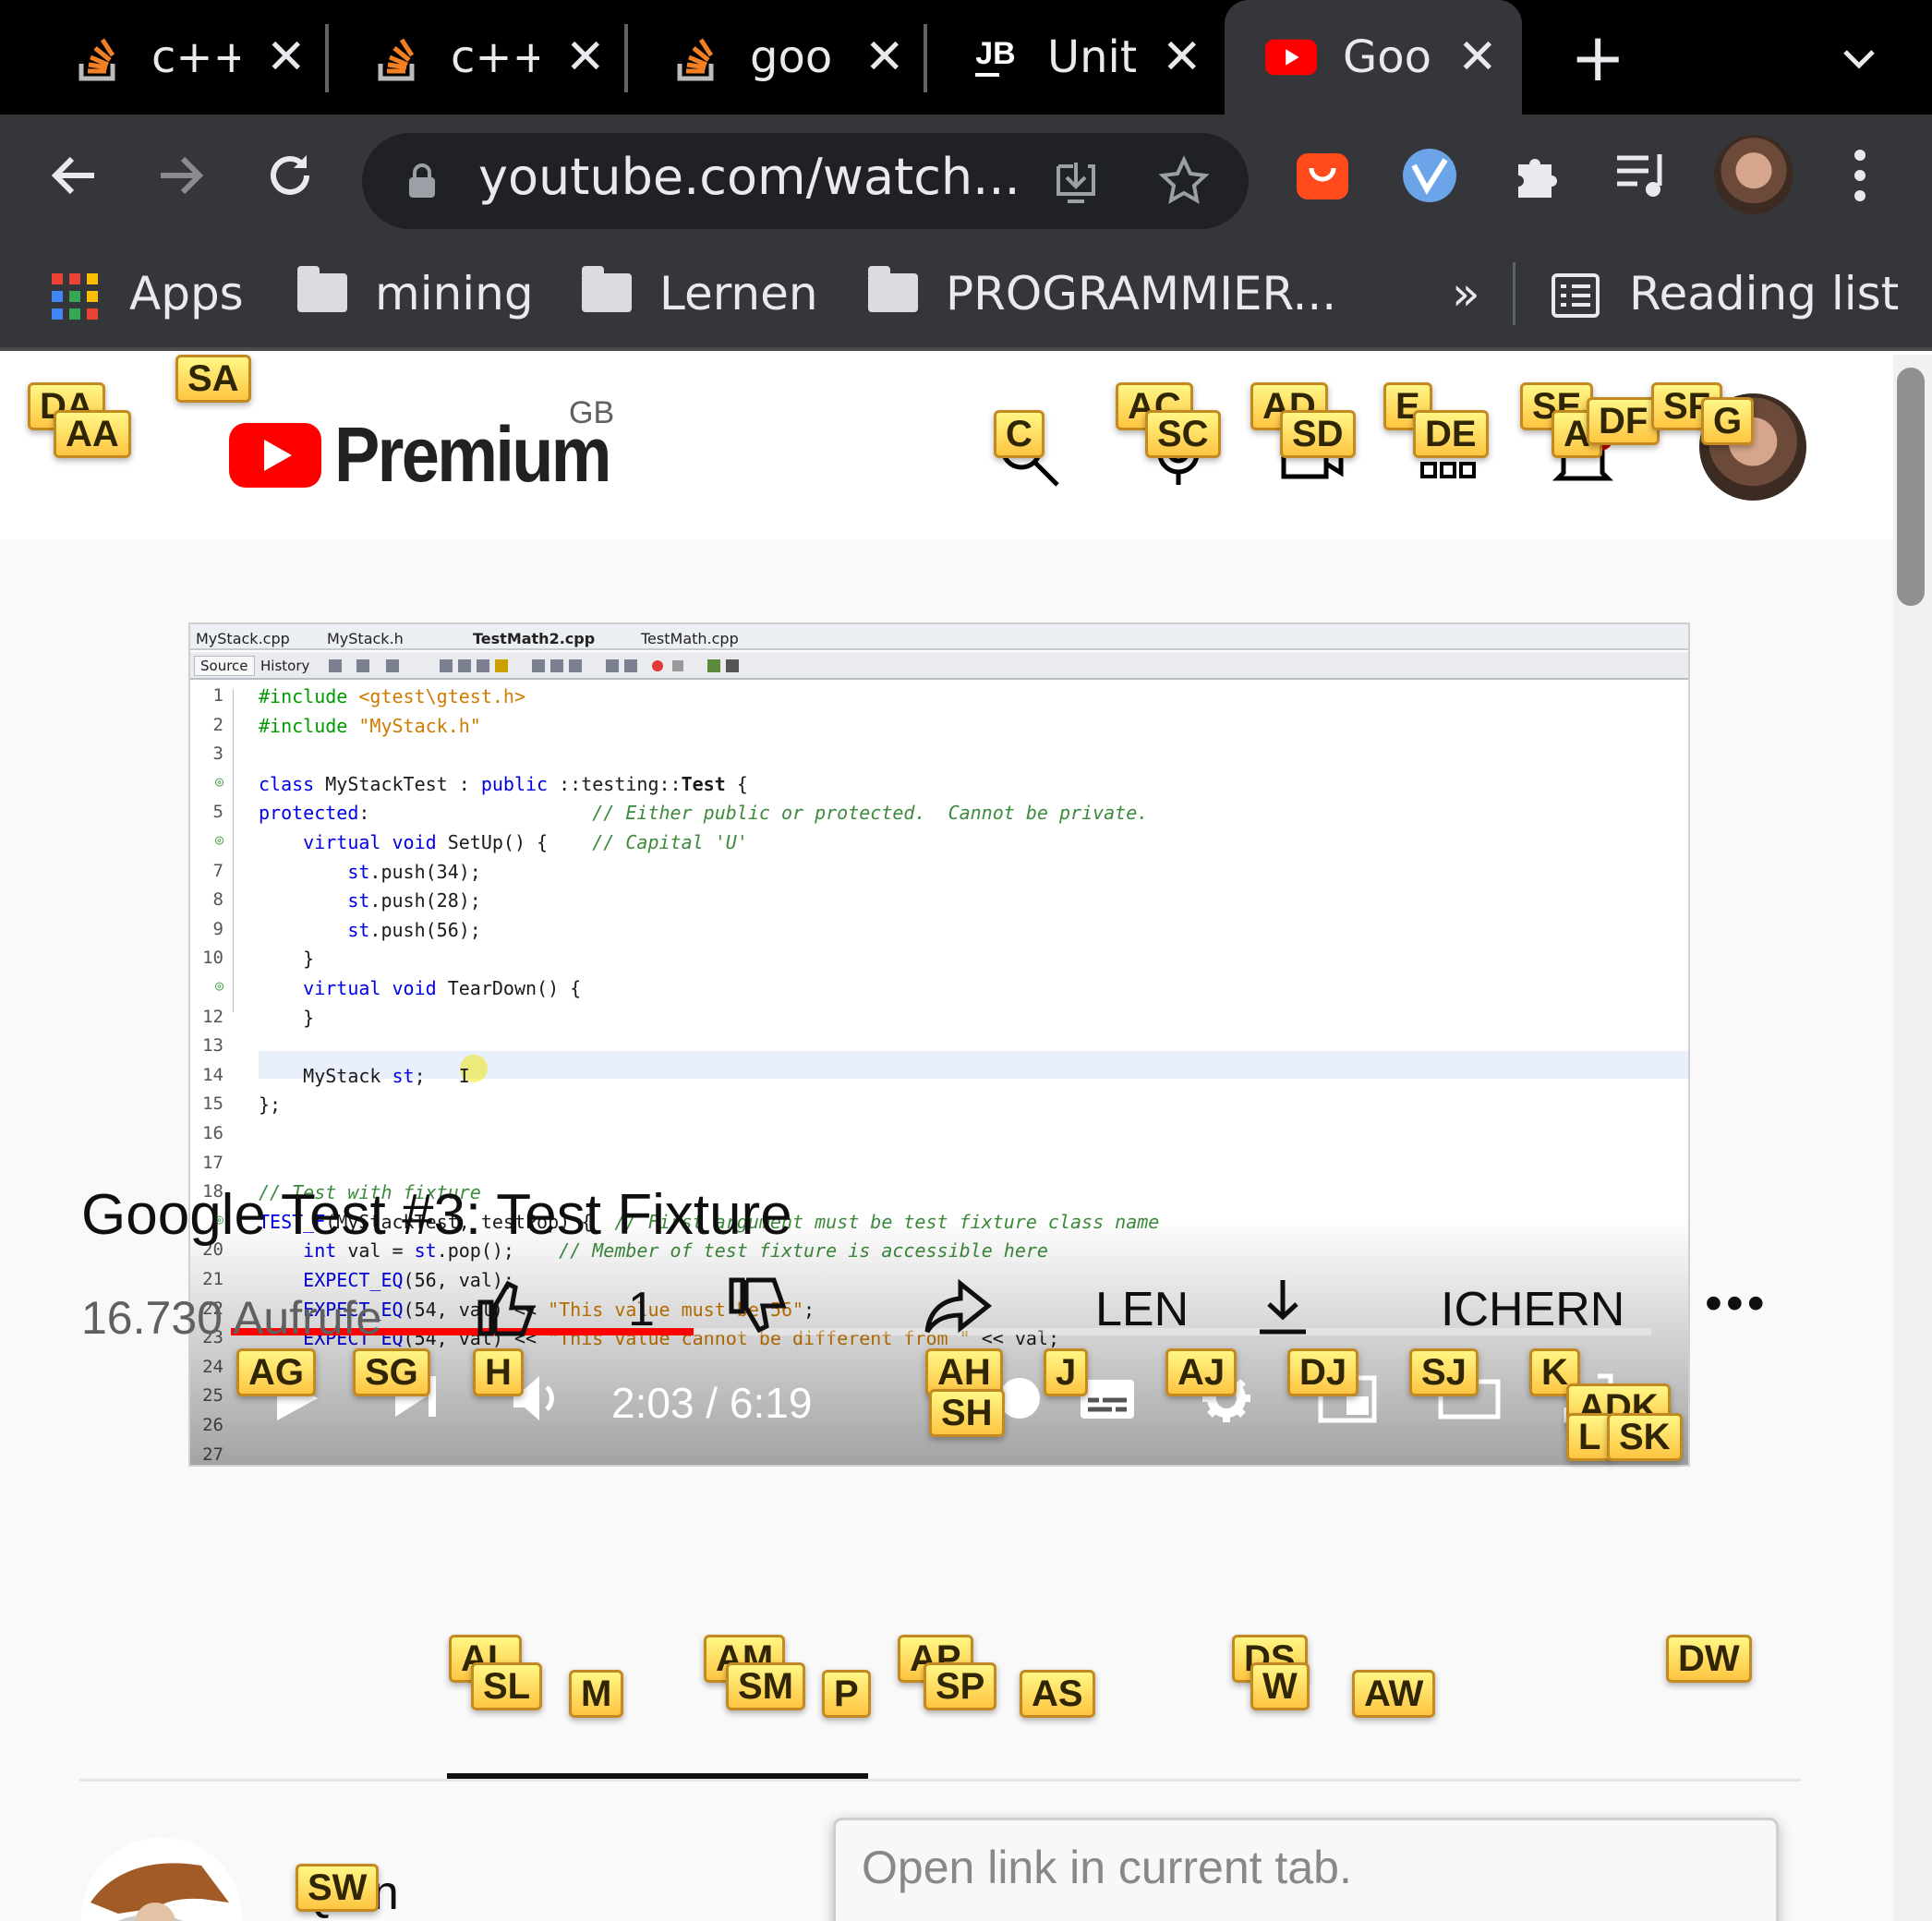 This screenshot has height=1921, width=1932. What do you see at coordinates (926, 58) in the screenshot?
I see `tab-separator` at bounding box center [926, 58].